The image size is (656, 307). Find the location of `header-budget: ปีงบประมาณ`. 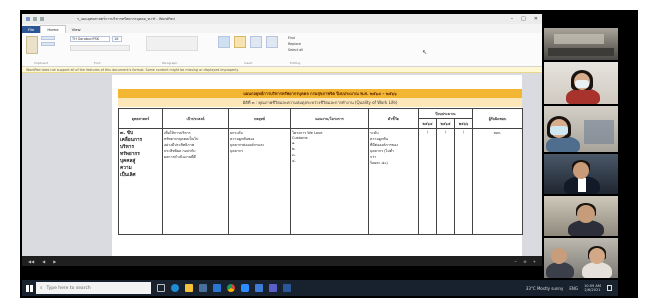

header-budget: ปีงบประมาณ is located at coordinates (445, 113).